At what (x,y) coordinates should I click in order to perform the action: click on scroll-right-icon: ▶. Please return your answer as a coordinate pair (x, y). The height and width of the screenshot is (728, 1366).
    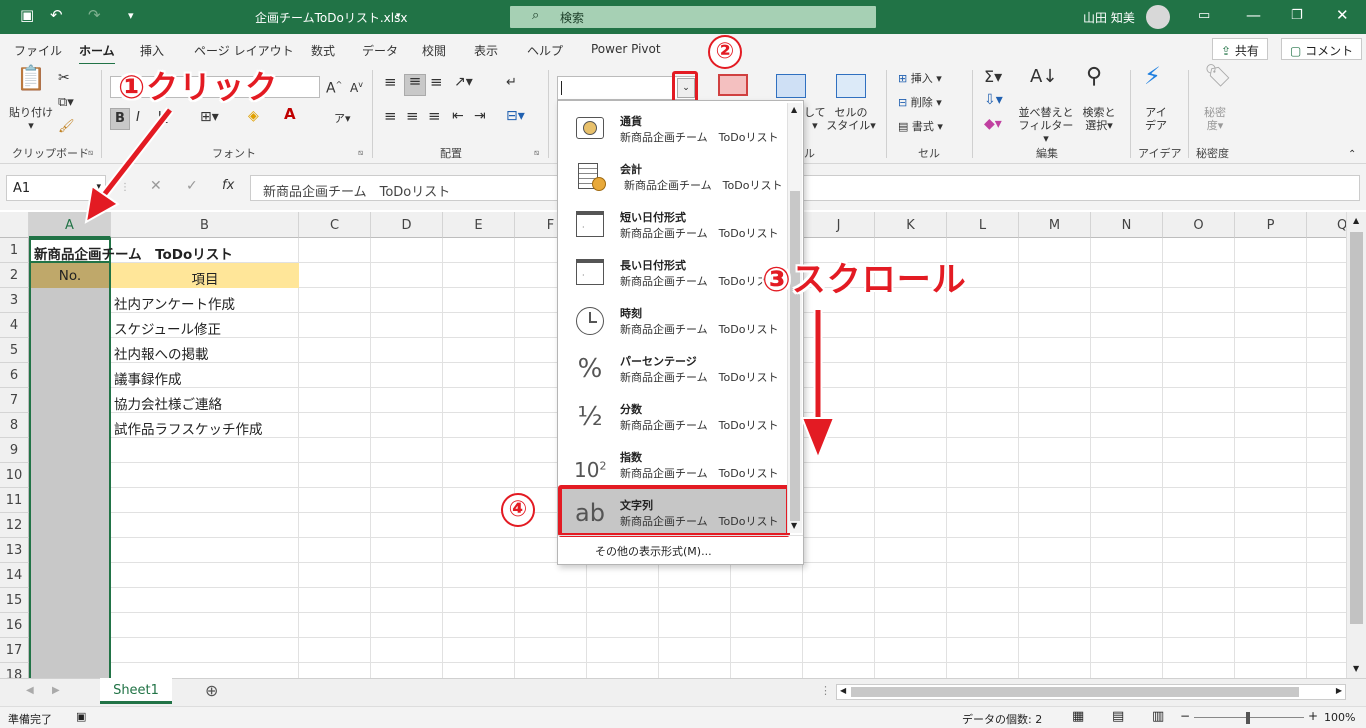
    Looking at the image, I should click on (1339, 690).